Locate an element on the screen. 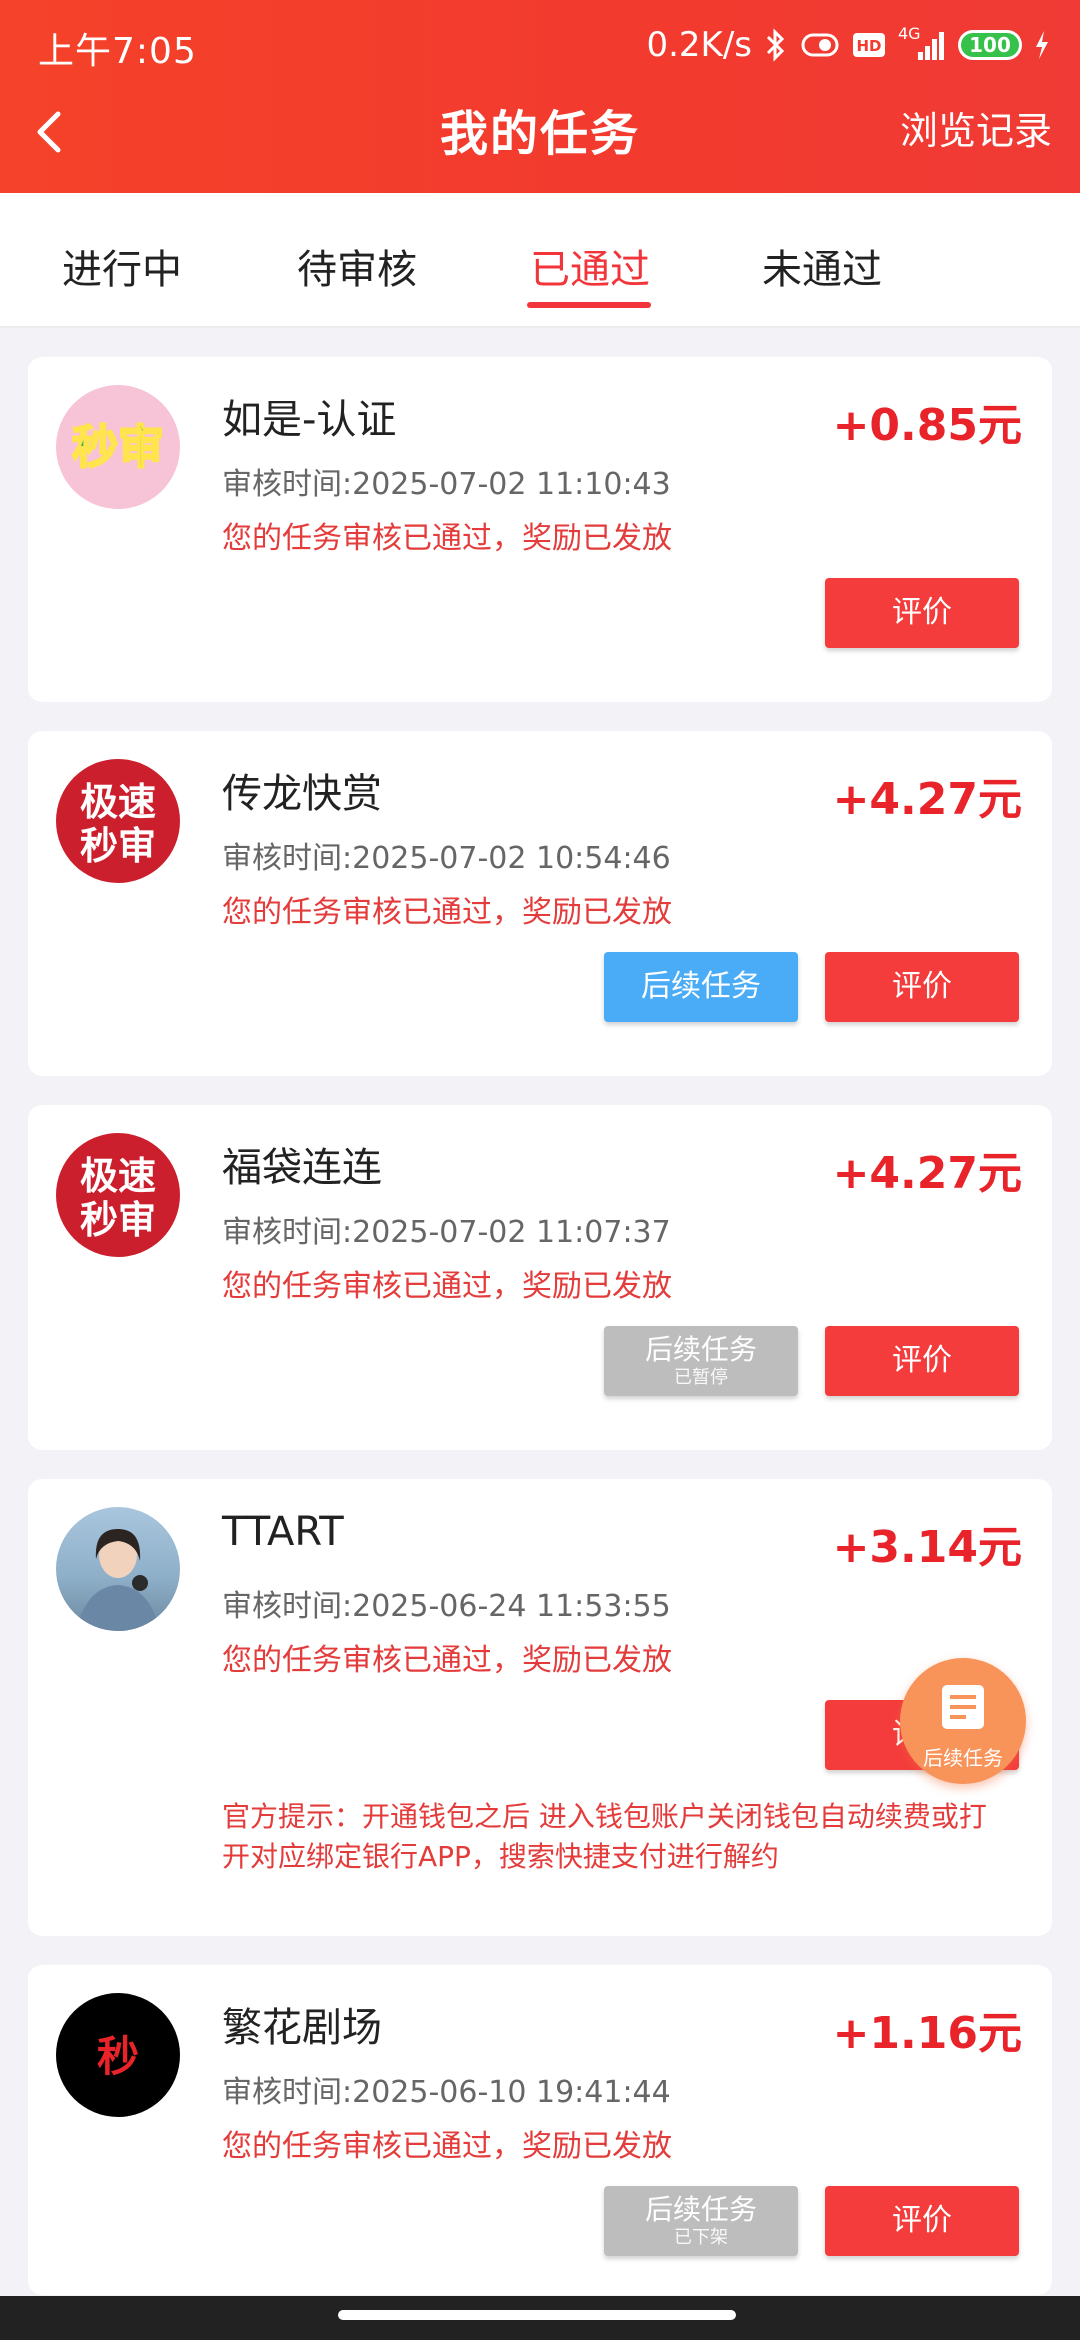  home-indicator is located at coordinates (537, 2315).